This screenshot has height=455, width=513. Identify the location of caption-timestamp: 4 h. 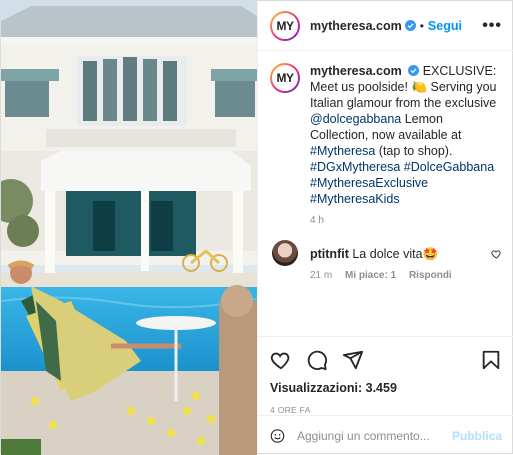
(317, 220).